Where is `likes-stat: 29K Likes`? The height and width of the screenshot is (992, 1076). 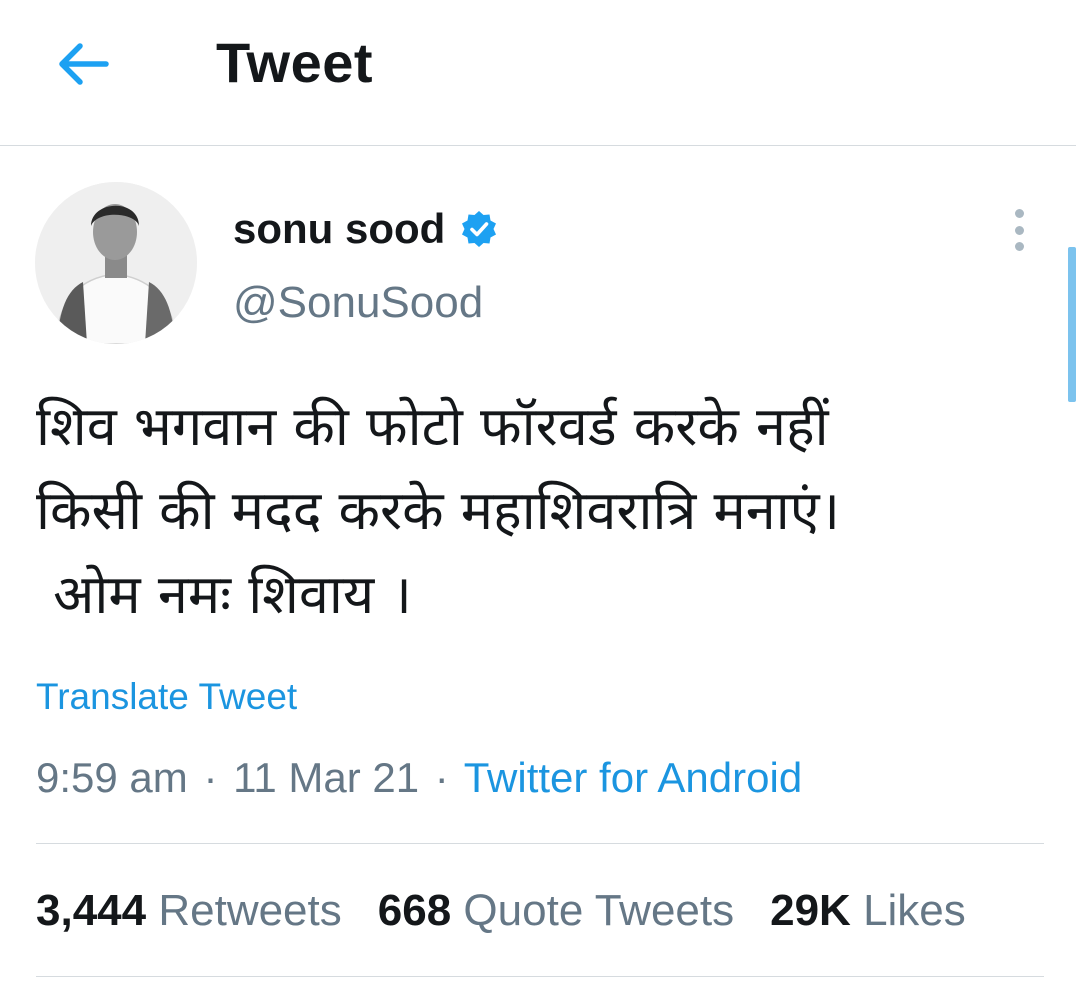 likes-stat: 29K Likes is located at coordinates (868, 911).